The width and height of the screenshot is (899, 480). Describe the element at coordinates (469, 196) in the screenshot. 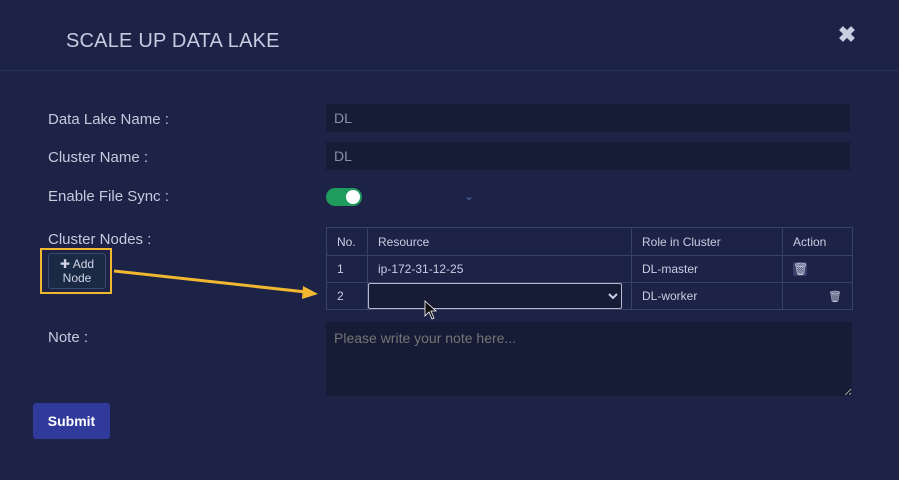

I see `chevron-down-icon: ⌄` at that location.